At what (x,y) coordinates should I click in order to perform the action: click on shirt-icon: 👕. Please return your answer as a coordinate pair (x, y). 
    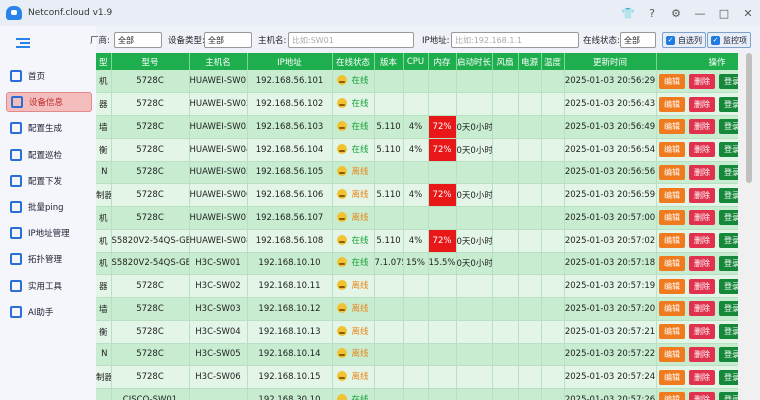
    Looking at the image, I should click on (628, 13).